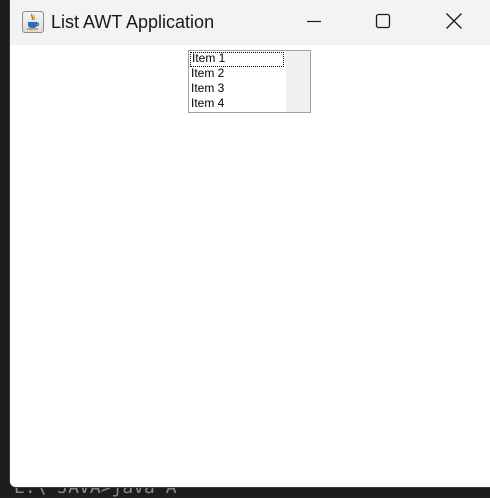 The width and height of the screenshot is (490, 498). Describe the element at coordinates (237, 74) in the screenshot. I see `list-item-2: Item 2` at that location.